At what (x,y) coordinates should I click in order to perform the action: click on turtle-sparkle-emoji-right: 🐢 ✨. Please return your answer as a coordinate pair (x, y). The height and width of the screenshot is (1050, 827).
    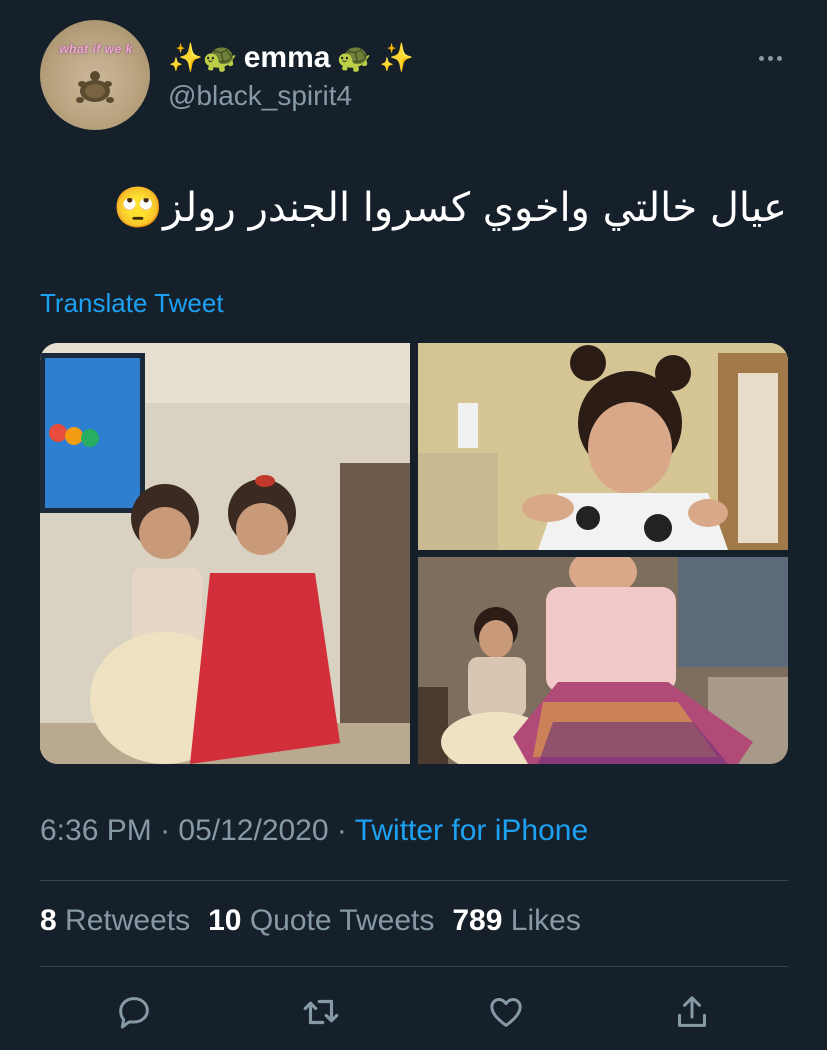
    Looking at the image, I should click on (375, 57).